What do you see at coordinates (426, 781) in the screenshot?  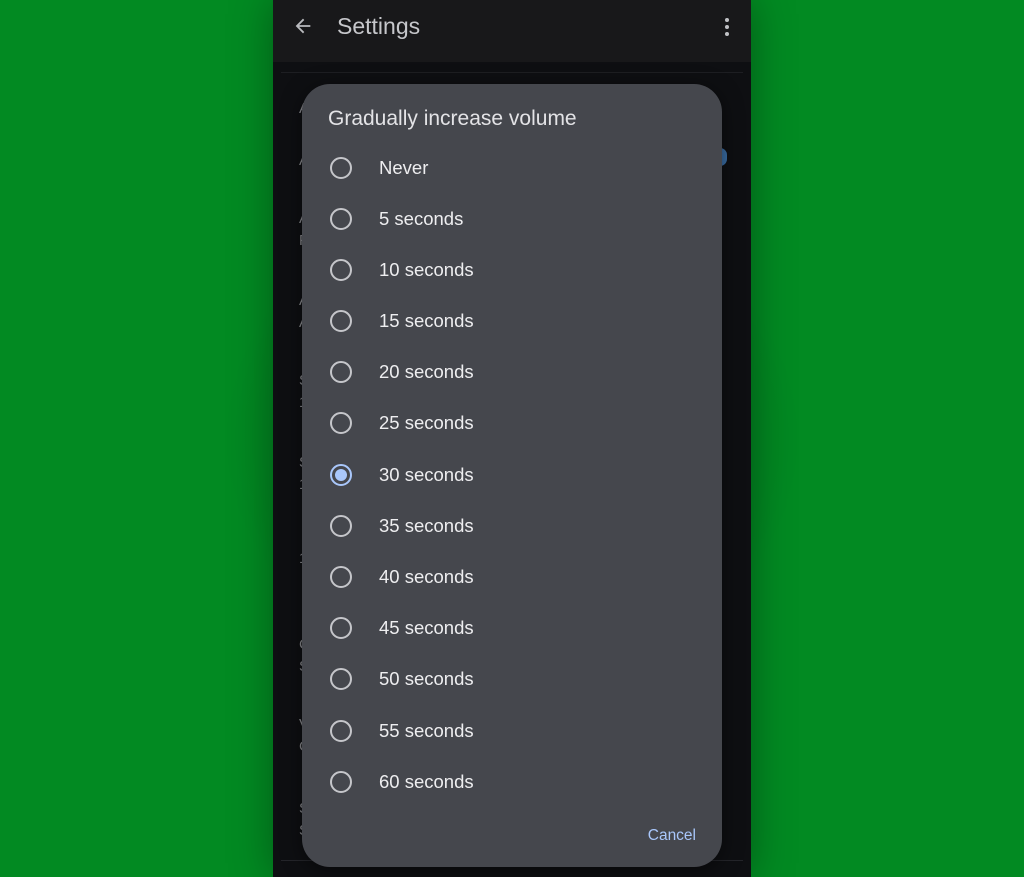 I see `option-label: 60 seconds` at bounding box center [426, 781].